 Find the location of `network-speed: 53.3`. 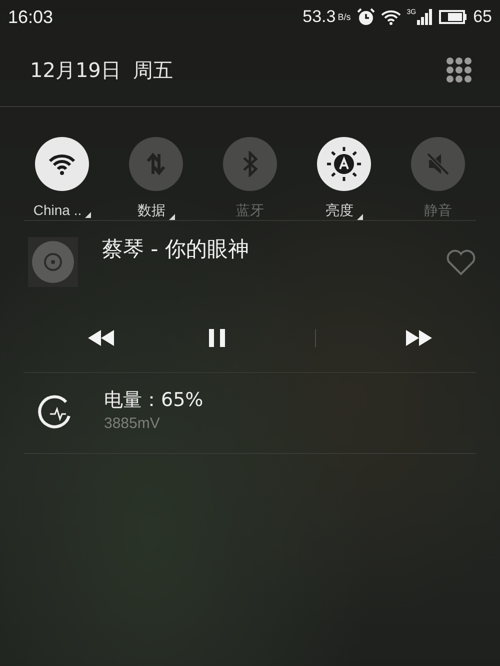

network-speed: 53.3 is located at coordinates (319, 17).